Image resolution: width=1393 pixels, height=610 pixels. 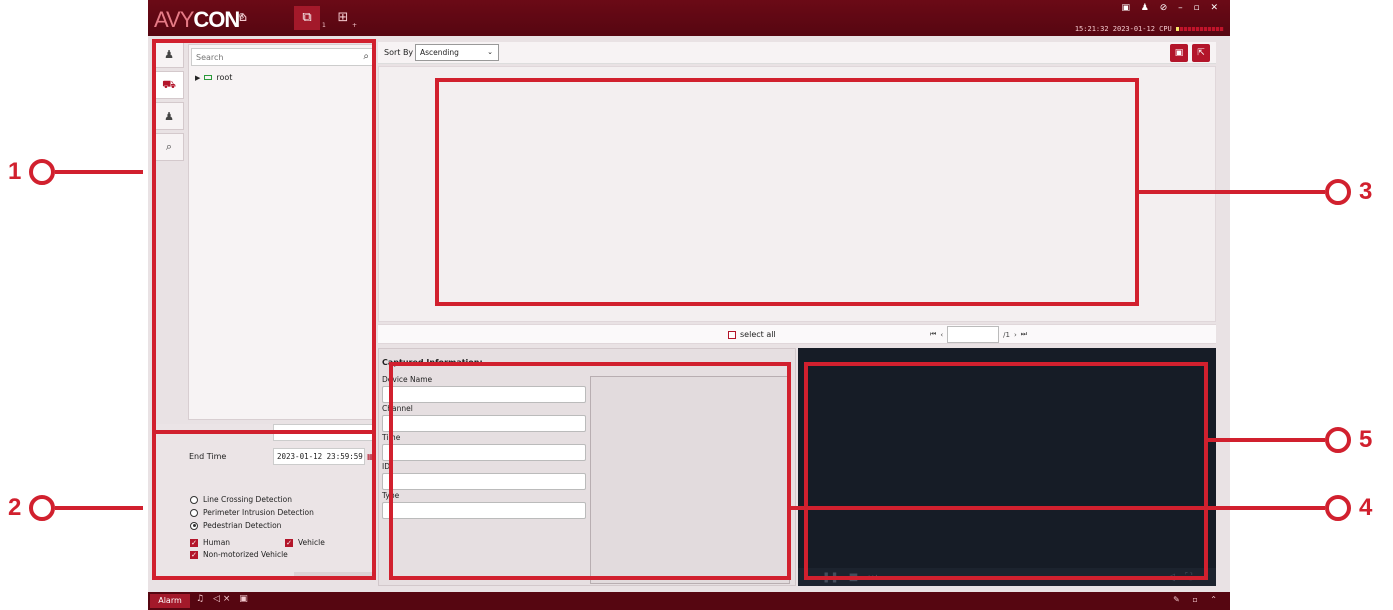 What do you see at coordinates (354, 25) in the screenshot?
I see `add-tab-icon: +` at bounding box center [354, 25].